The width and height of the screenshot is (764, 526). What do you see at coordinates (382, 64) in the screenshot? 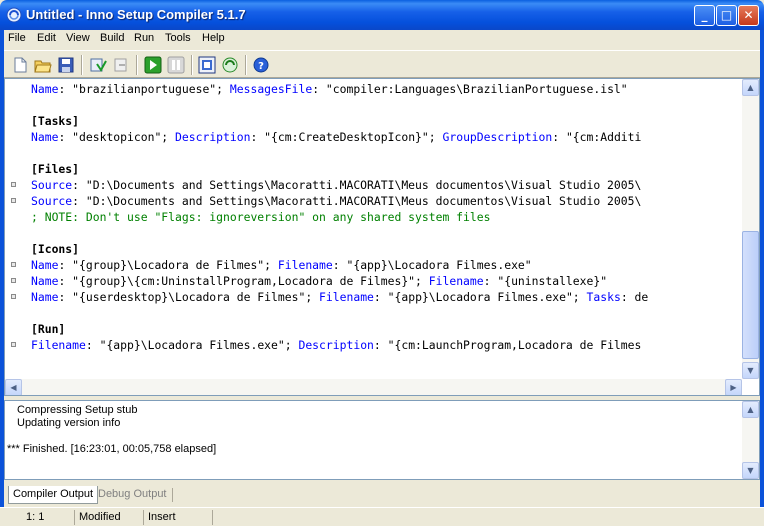
I see `toolbar: ?` at bounding box center [382, 64].